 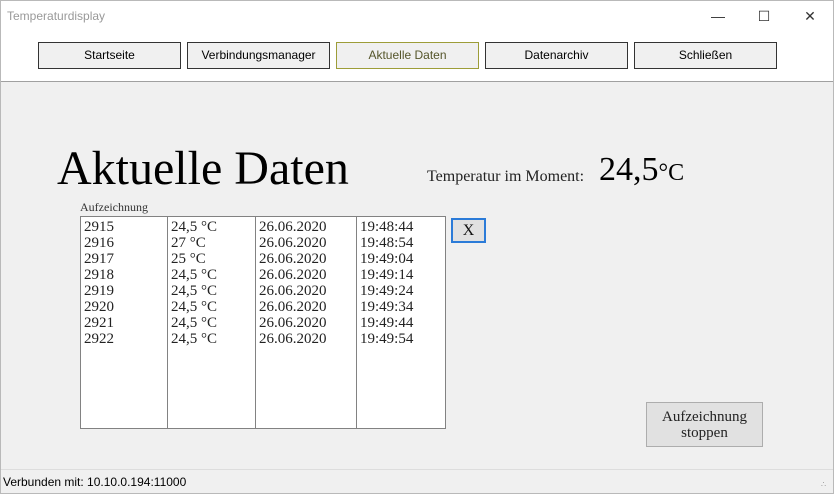 What do you see at coordinates (401, 259) in the screenshot?
I see `list-item: 19:49:04` at bounding box center [401, 259].